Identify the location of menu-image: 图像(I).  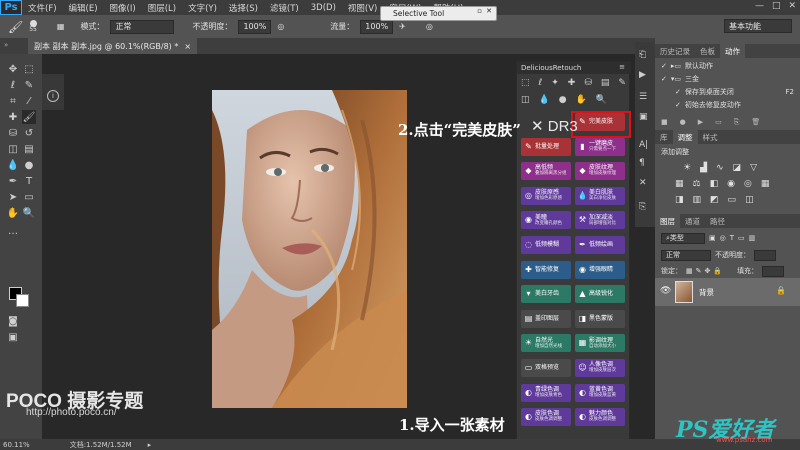
(123, 8).